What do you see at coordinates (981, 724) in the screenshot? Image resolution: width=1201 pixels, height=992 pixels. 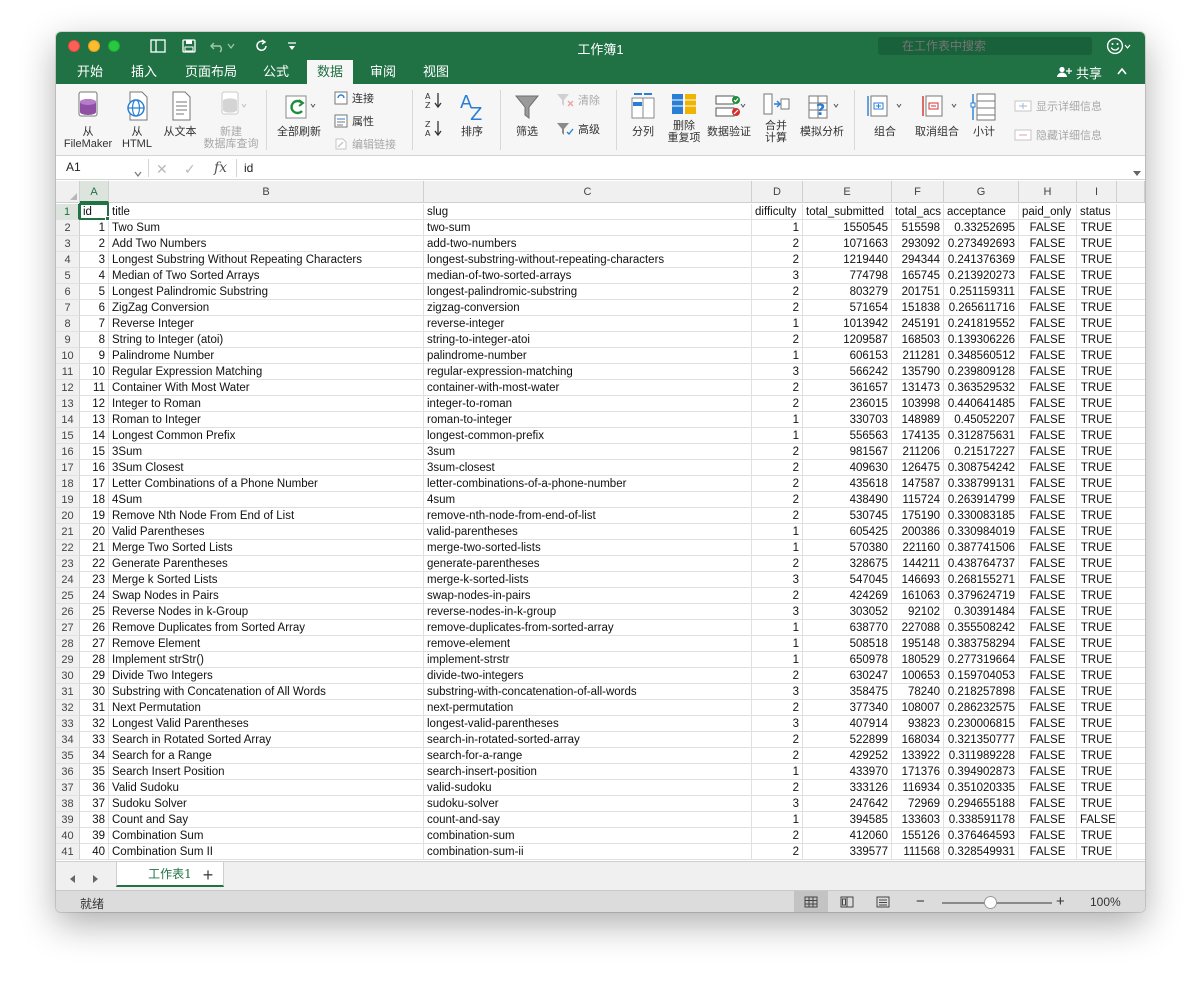 I see `cell: 0.230006815` at bounding box center [981, 724].